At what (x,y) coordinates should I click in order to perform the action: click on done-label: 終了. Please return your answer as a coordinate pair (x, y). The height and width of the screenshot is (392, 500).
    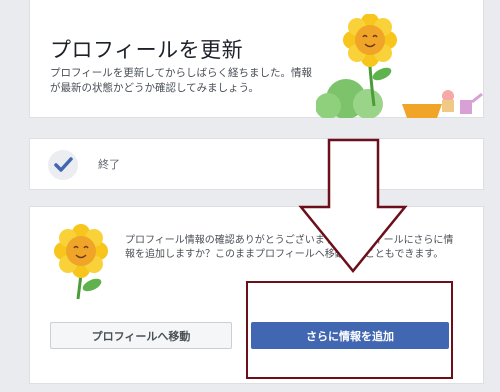
    Looking at the image, I should click on (109, 164).